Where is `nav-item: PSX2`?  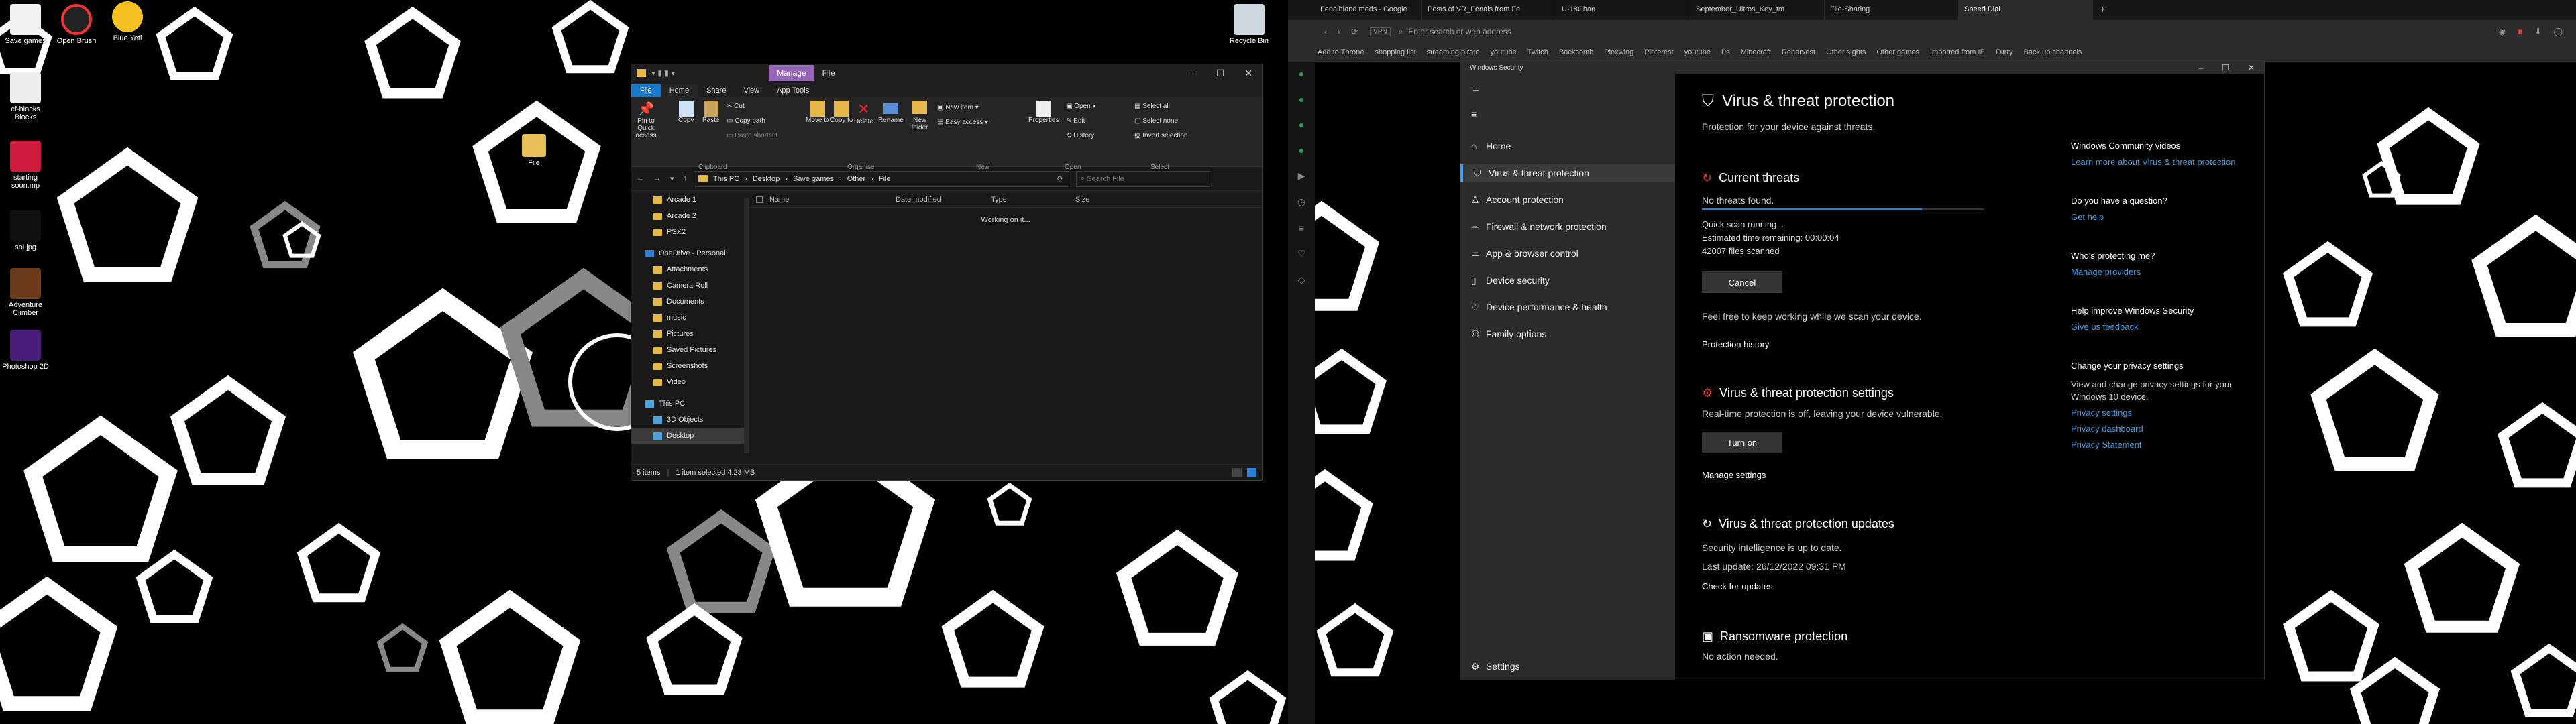
nav-item: PSX2 is located at coordinates (689, 232).